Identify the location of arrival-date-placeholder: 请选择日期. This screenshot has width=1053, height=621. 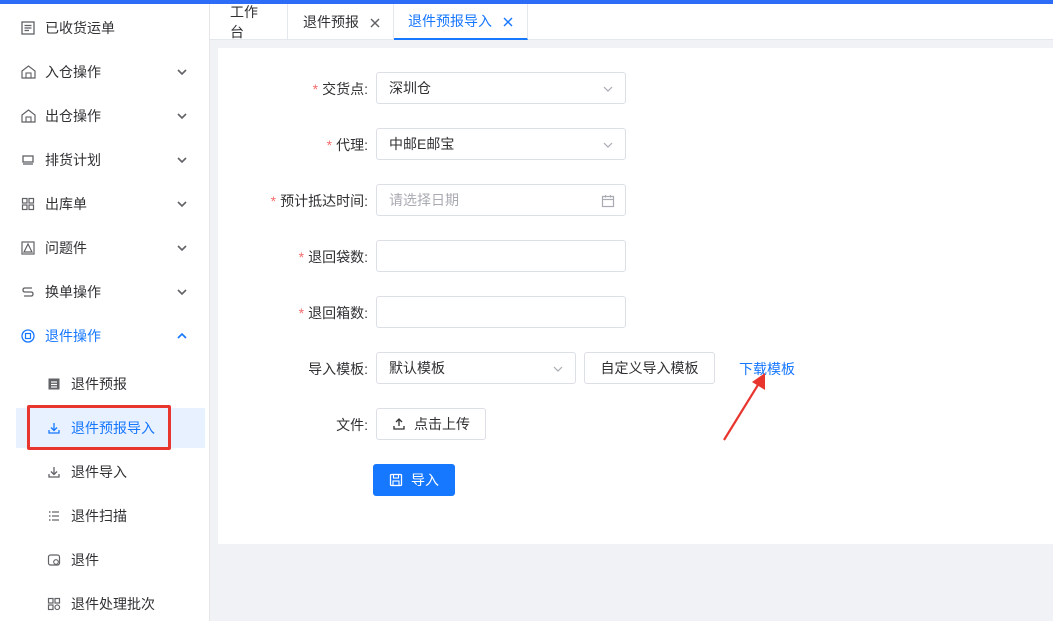
(424, 200).